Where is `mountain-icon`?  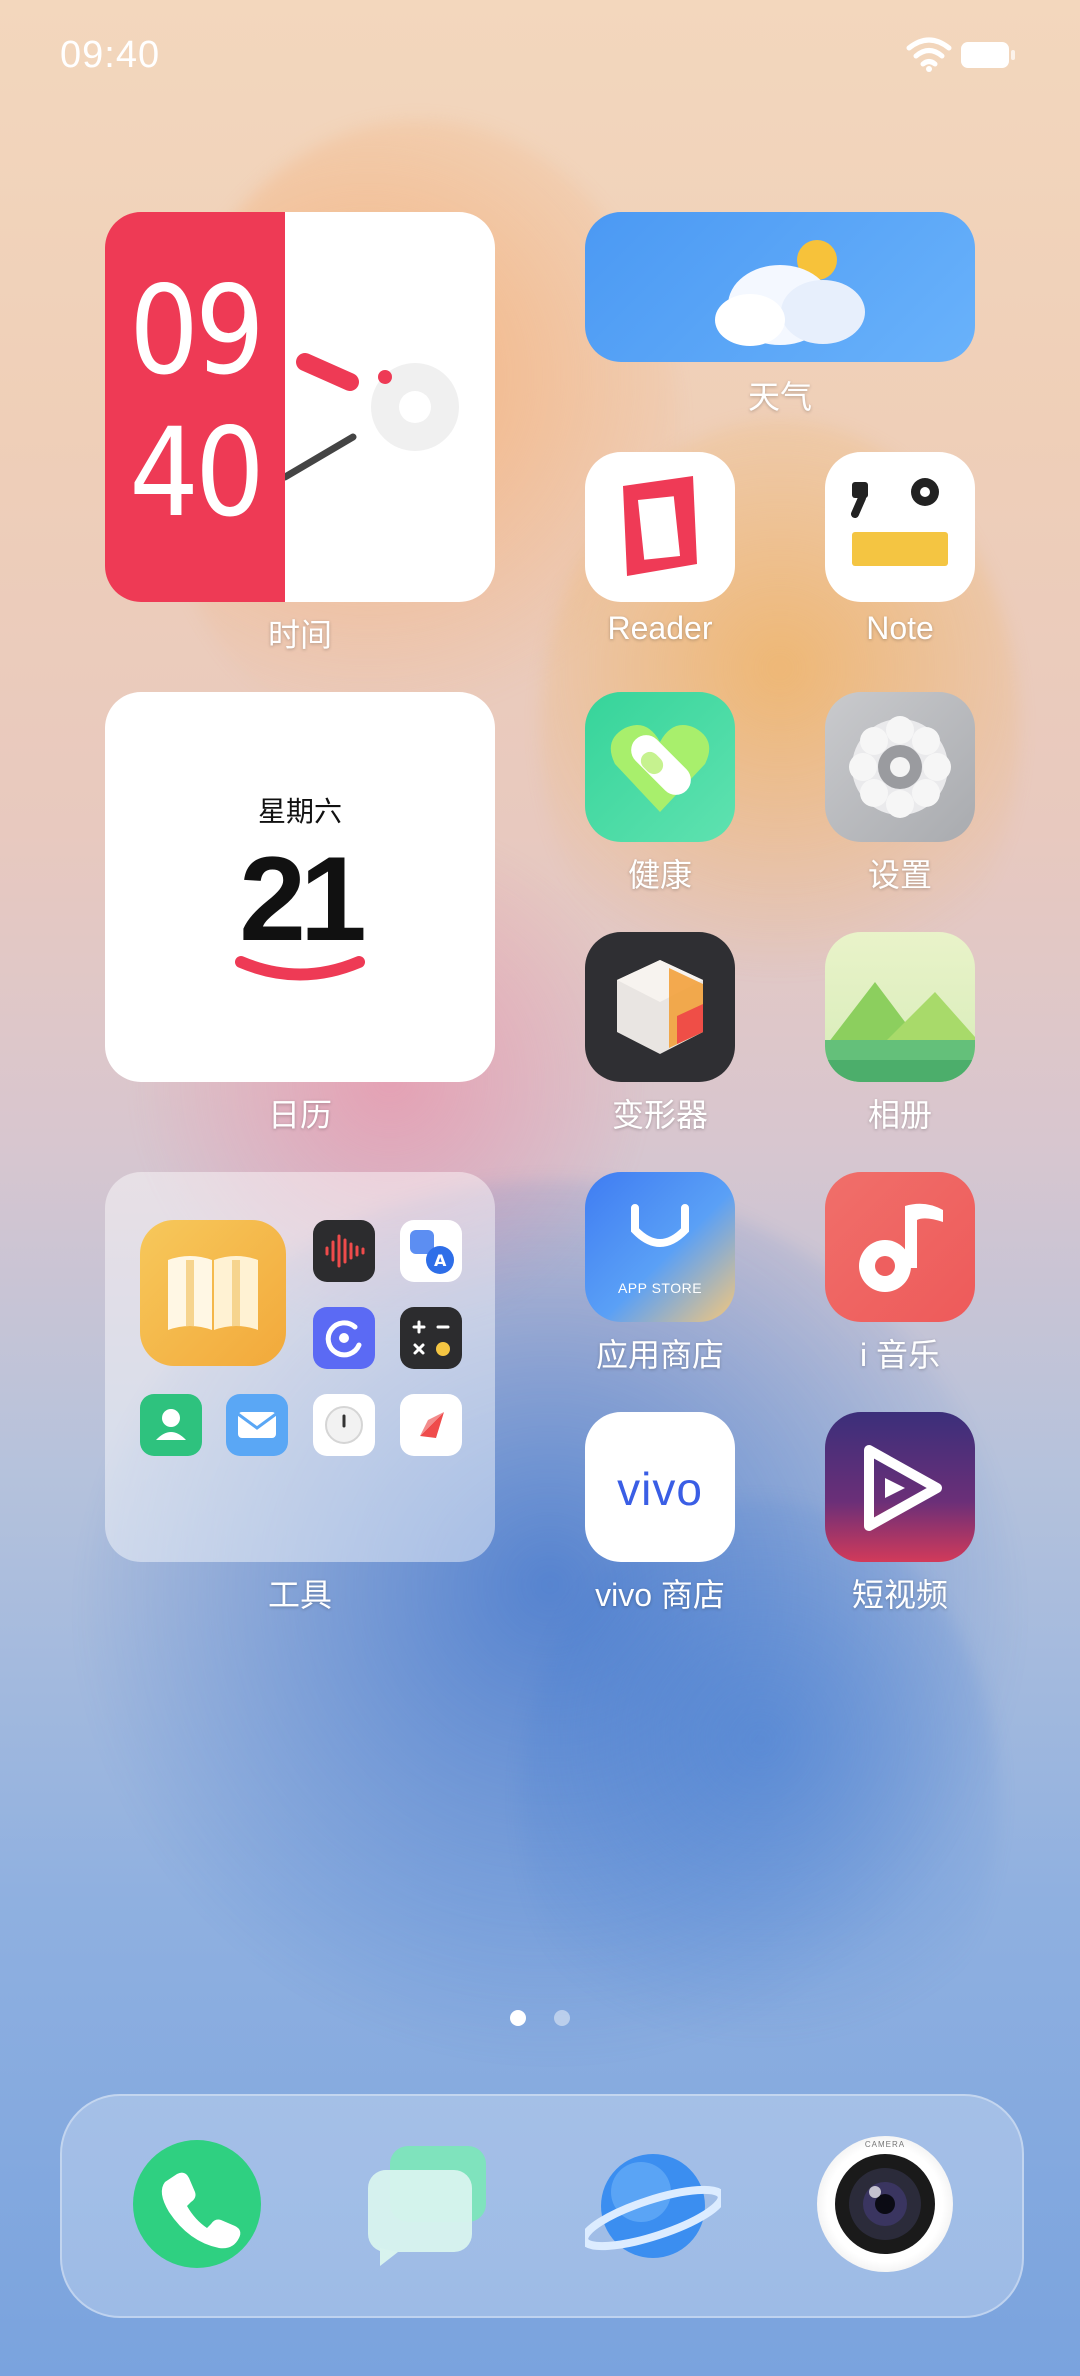
mountain-icon is located at coordinates (900, 1032).